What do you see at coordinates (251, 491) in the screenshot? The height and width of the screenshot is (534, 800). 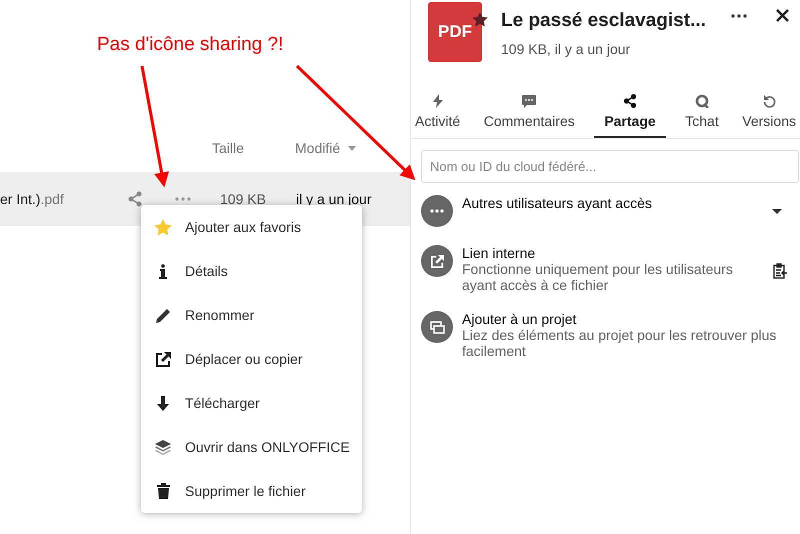 I see `menu-item: Supprimer le fichier` at bounding box center [251, 491].